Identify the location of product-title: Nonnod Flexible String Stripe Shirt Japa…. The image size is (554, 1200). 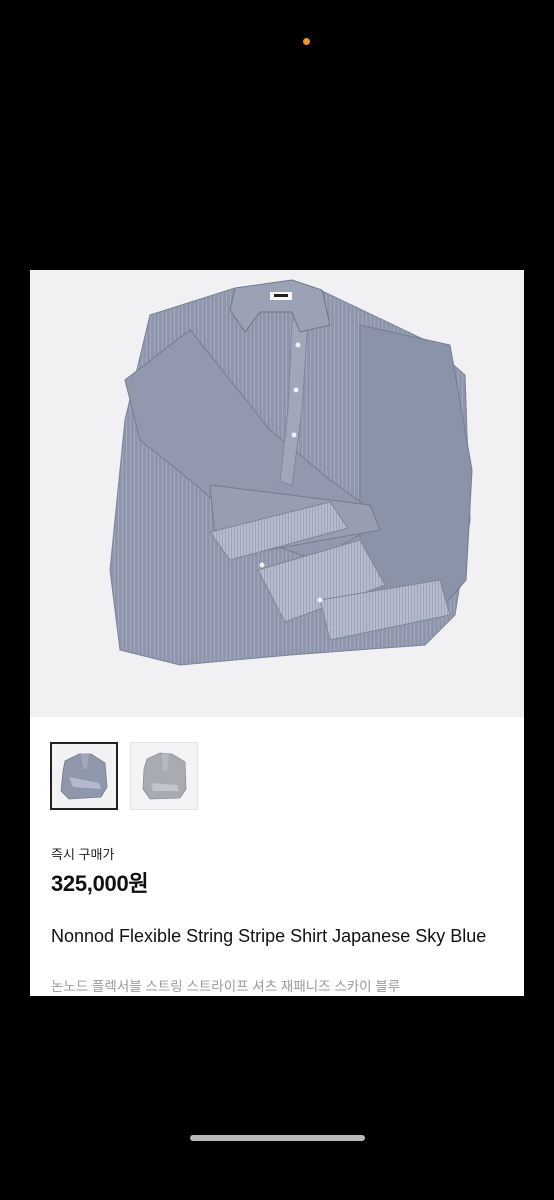
(281, 936).